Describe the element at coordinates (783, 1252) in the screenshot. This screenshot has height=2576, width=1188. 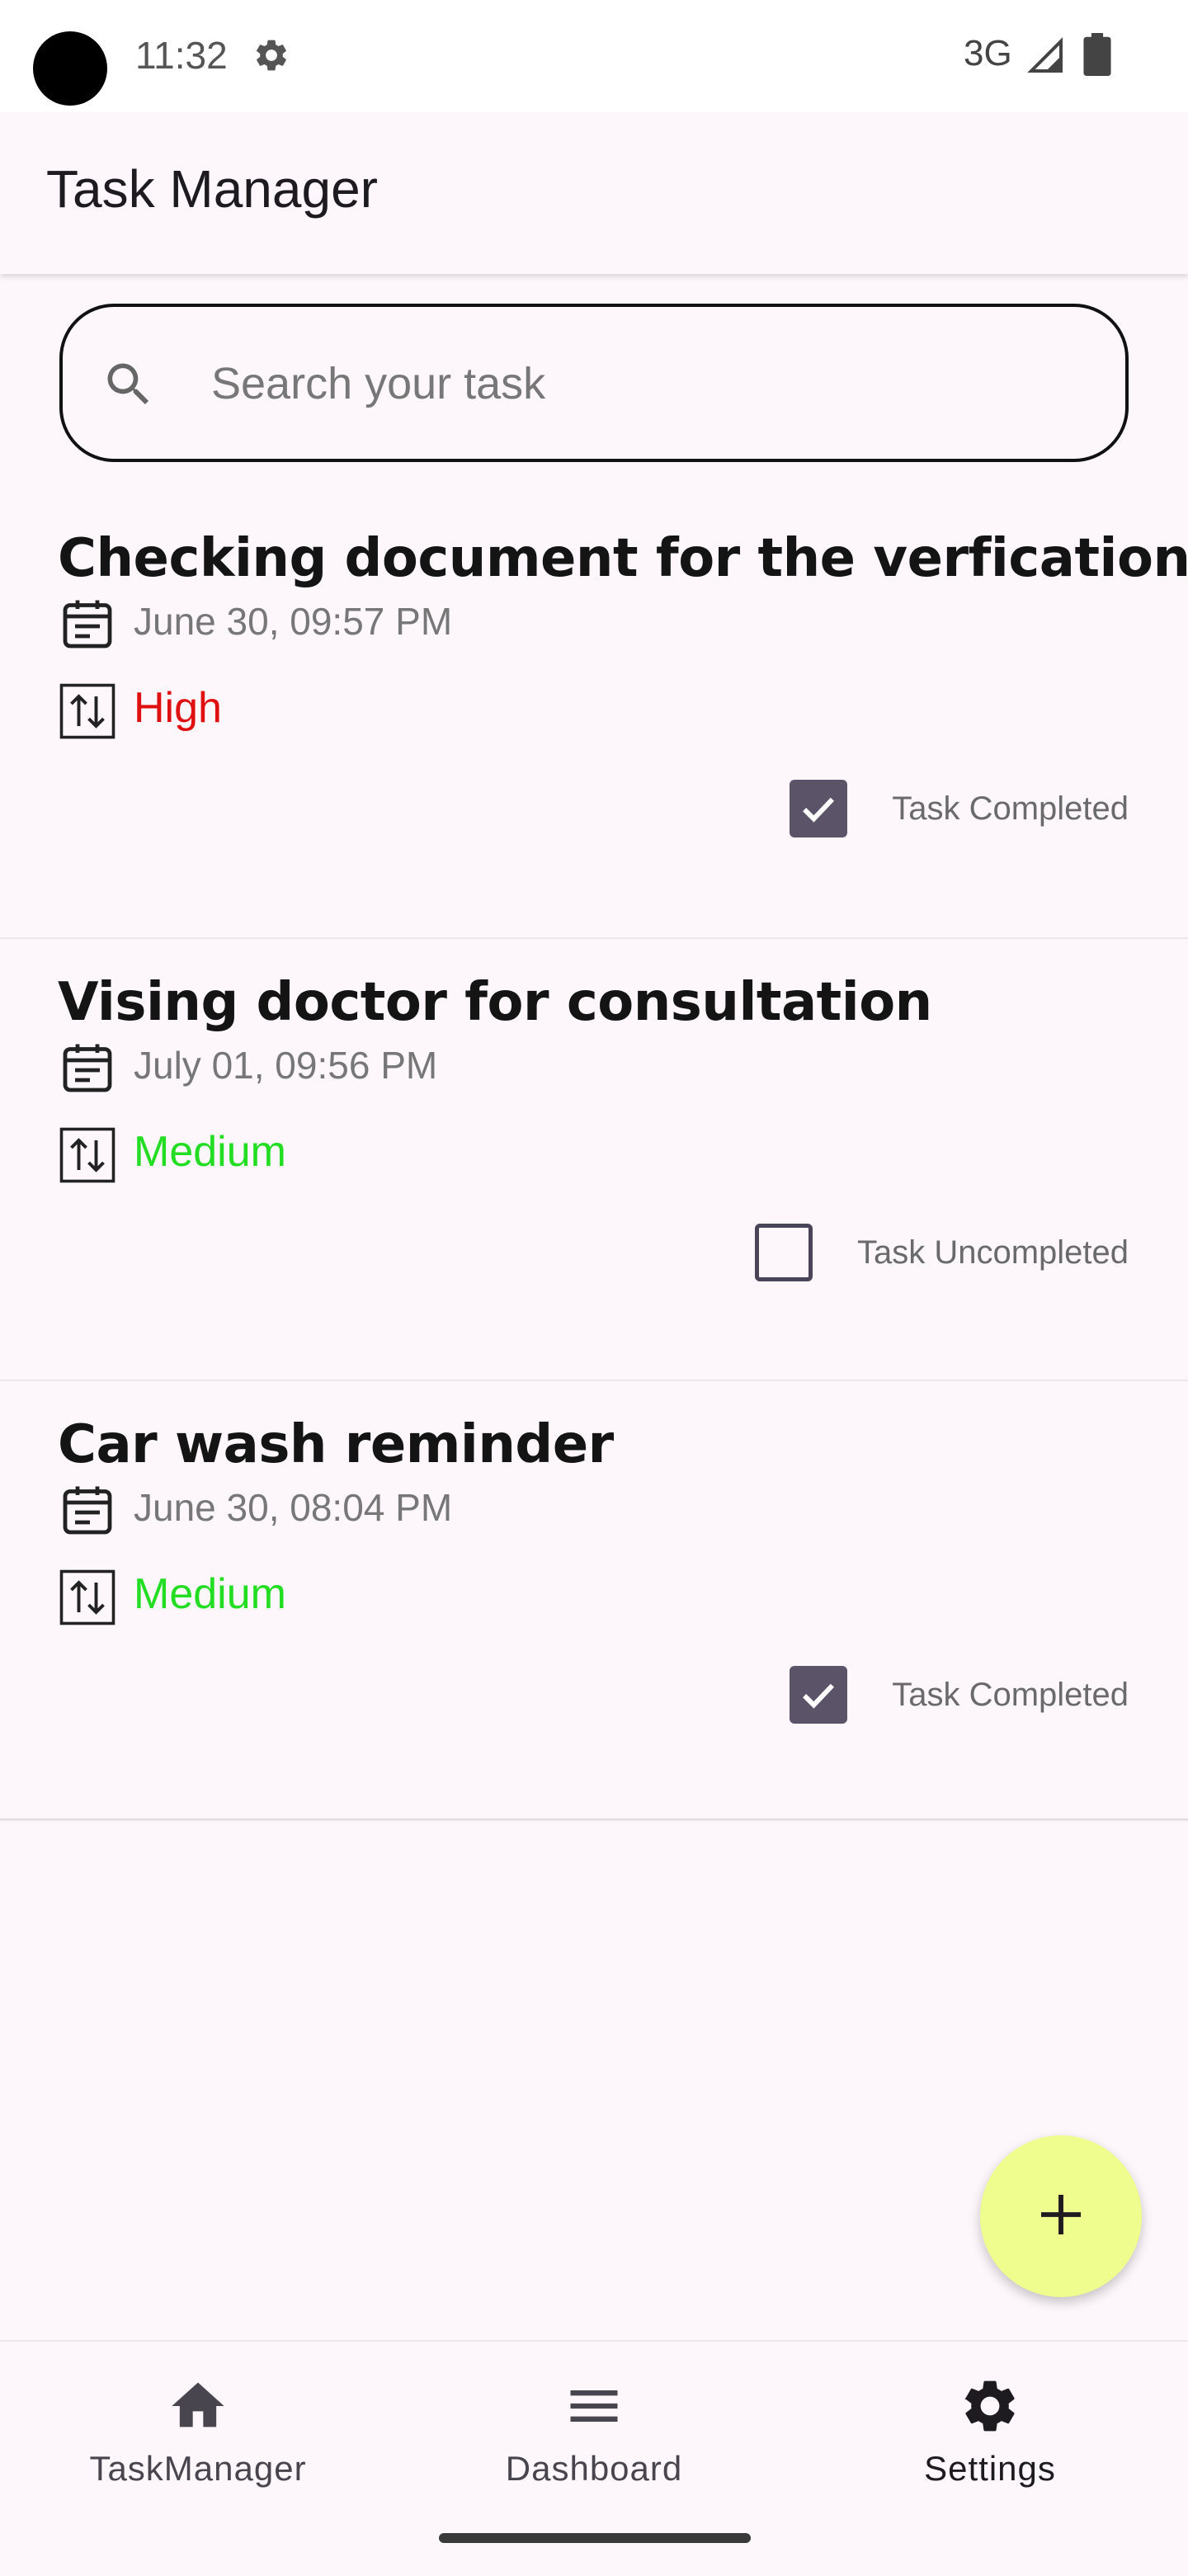
I see `uncompleted-checkbox` at that location.